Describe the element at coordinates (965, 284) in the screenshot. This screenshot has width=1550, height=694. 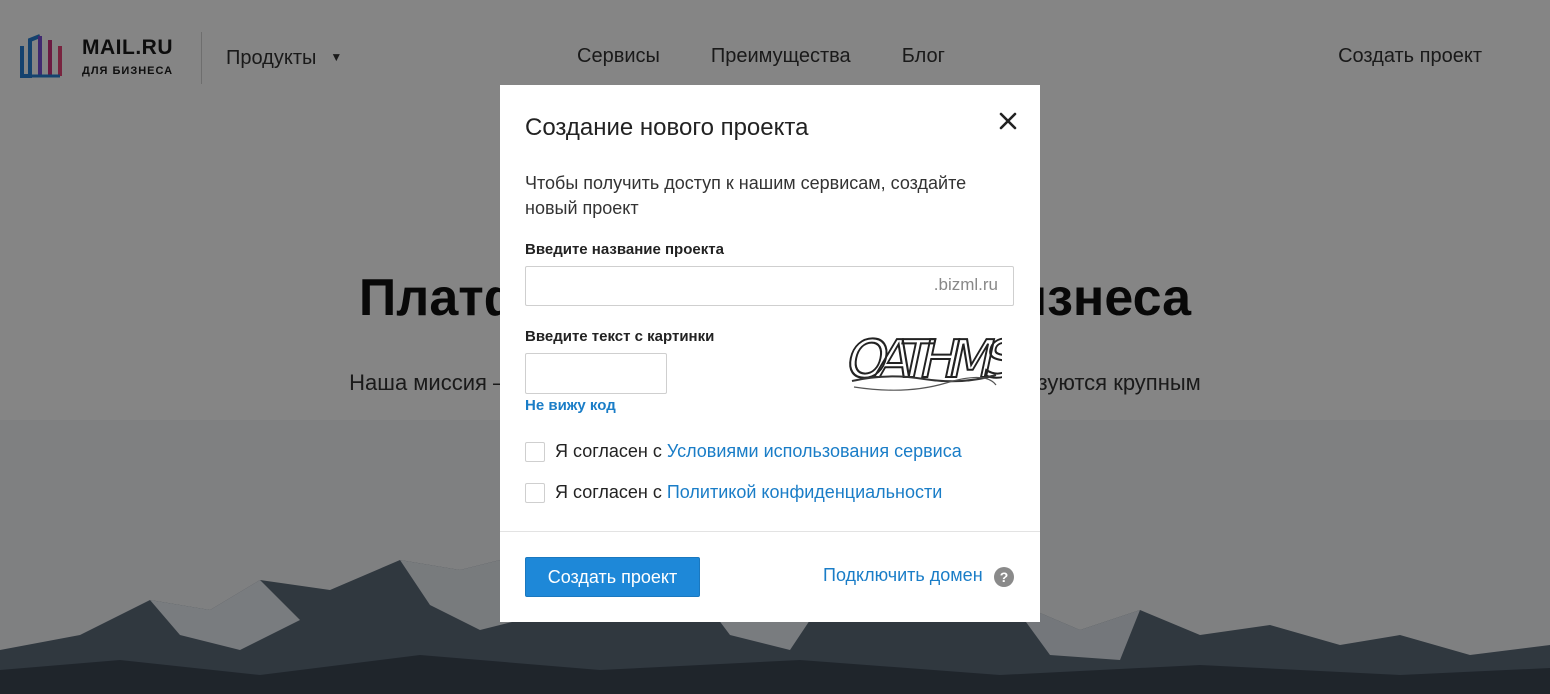
I see `domain-suffix: .bizml.ru` at that location.